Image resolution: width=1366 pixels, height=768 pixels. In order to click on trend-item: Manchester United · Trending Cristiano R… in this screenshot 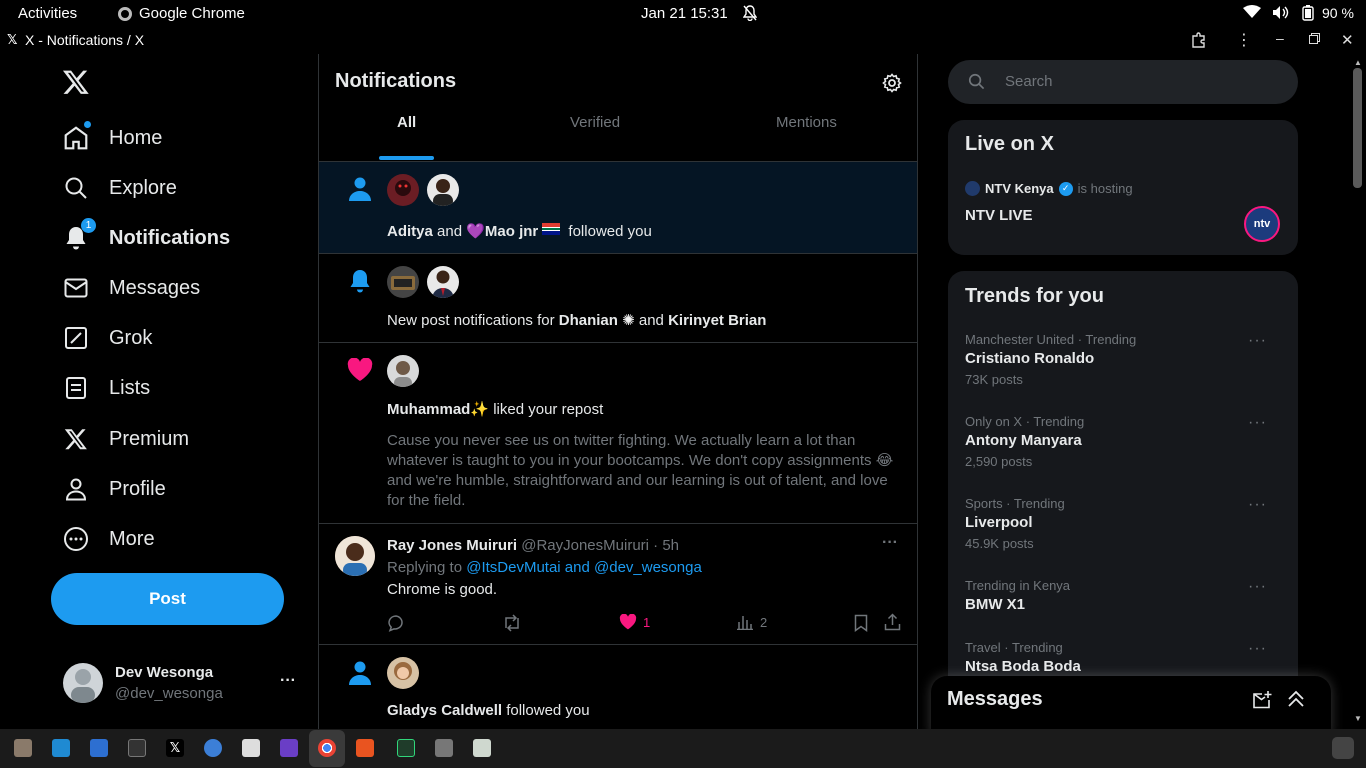, I will do `click(1125, 367)`.